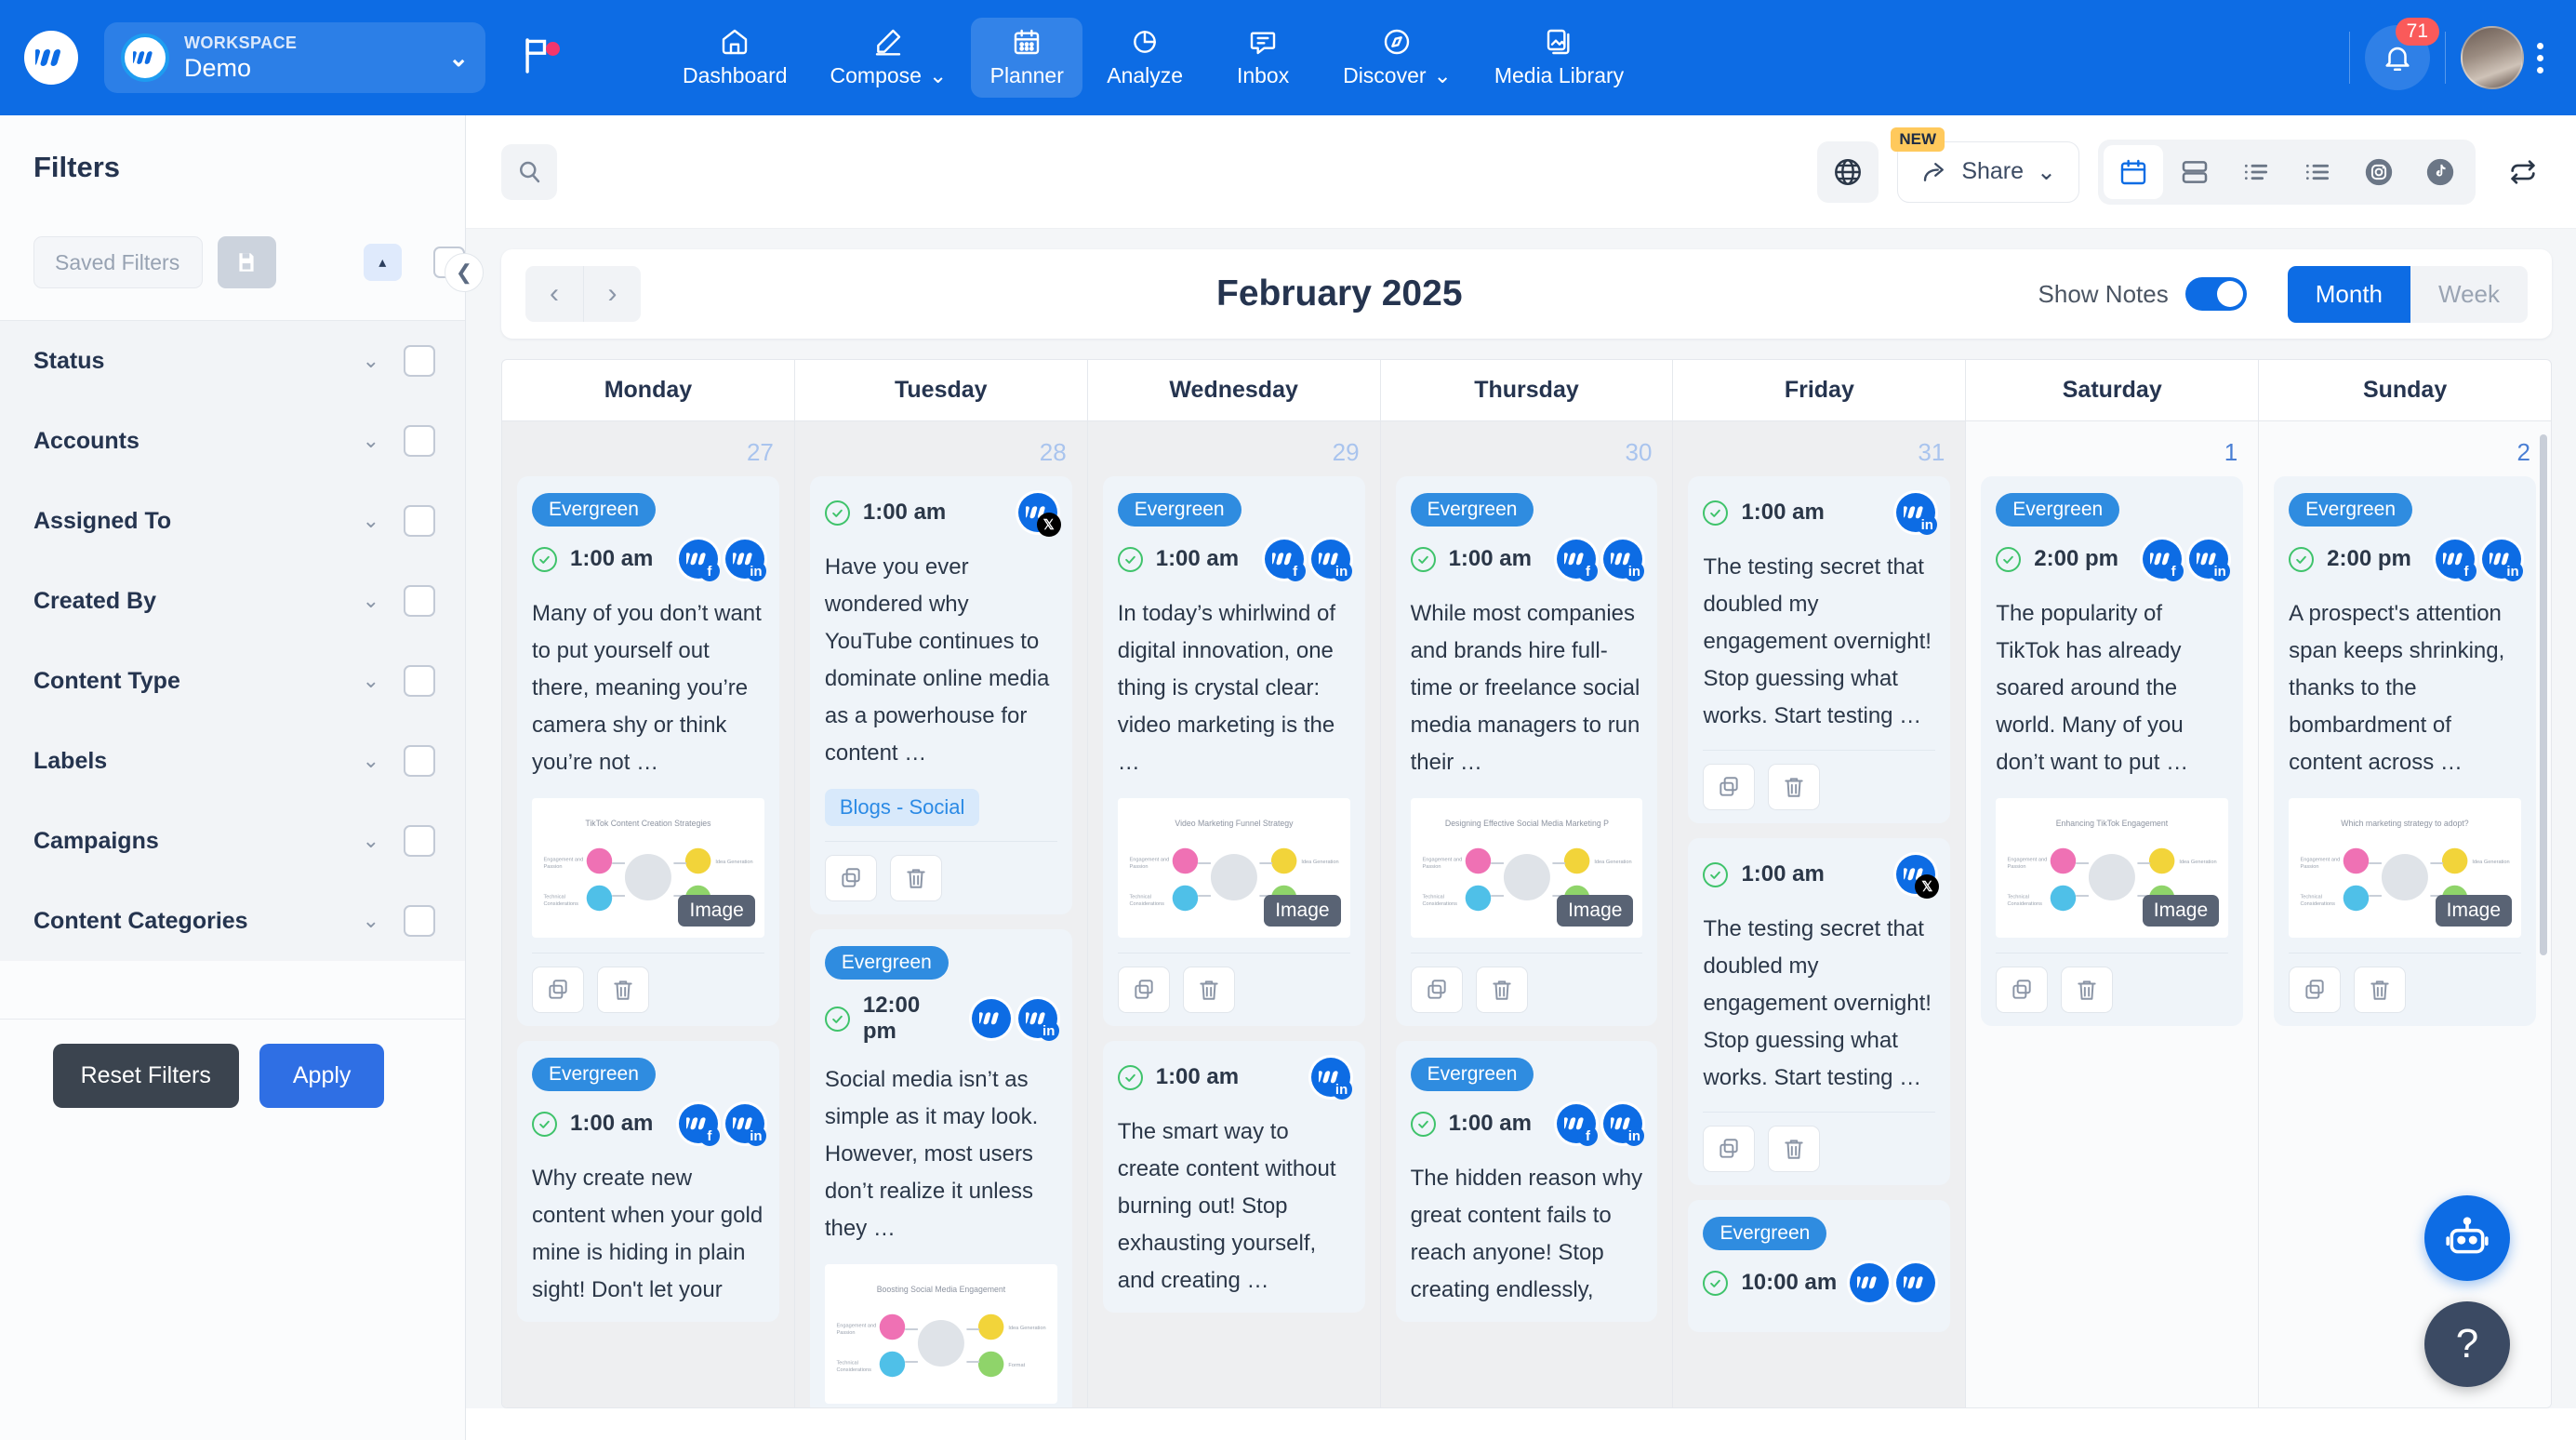 This screenshot has width=2576, height=1440. I want to click on range-month-button: Month, so click(2348, 294).